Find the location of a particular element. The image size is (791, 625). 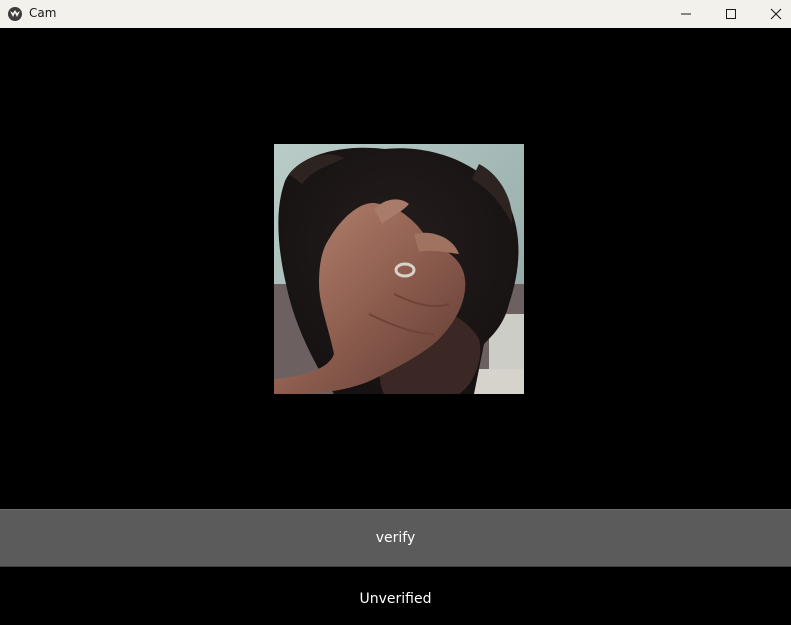

minimize-icon is located at coordinates (686, 14).